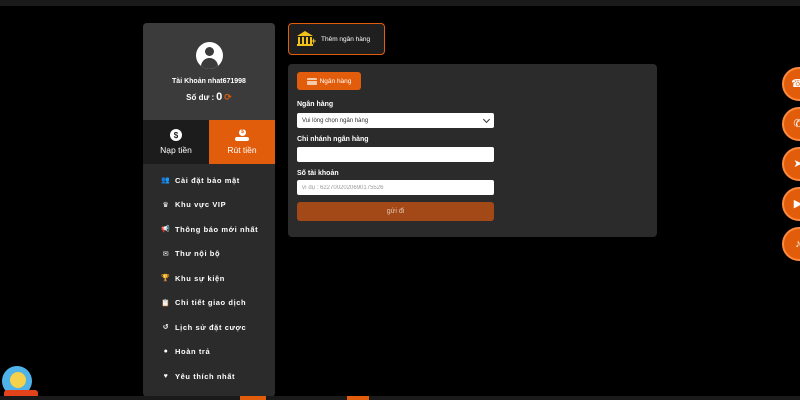 The height and width of the screenshot is (400, 800). Describe the element at coordinates (217, 229) in the screenshot. I see `sidebar-item-label: Thông báo mới nhất` at that location.